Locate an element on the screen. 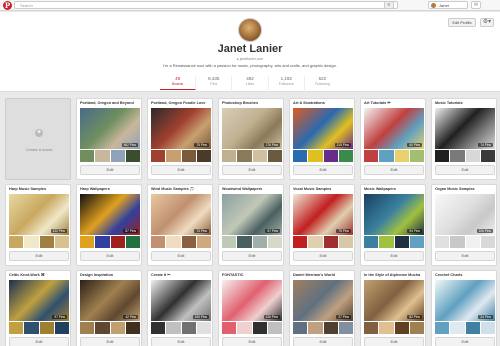 The width and height of the screenshot is (500, 346). board-title: Art Tutorials ✏ is located at coordinates (394, 103).